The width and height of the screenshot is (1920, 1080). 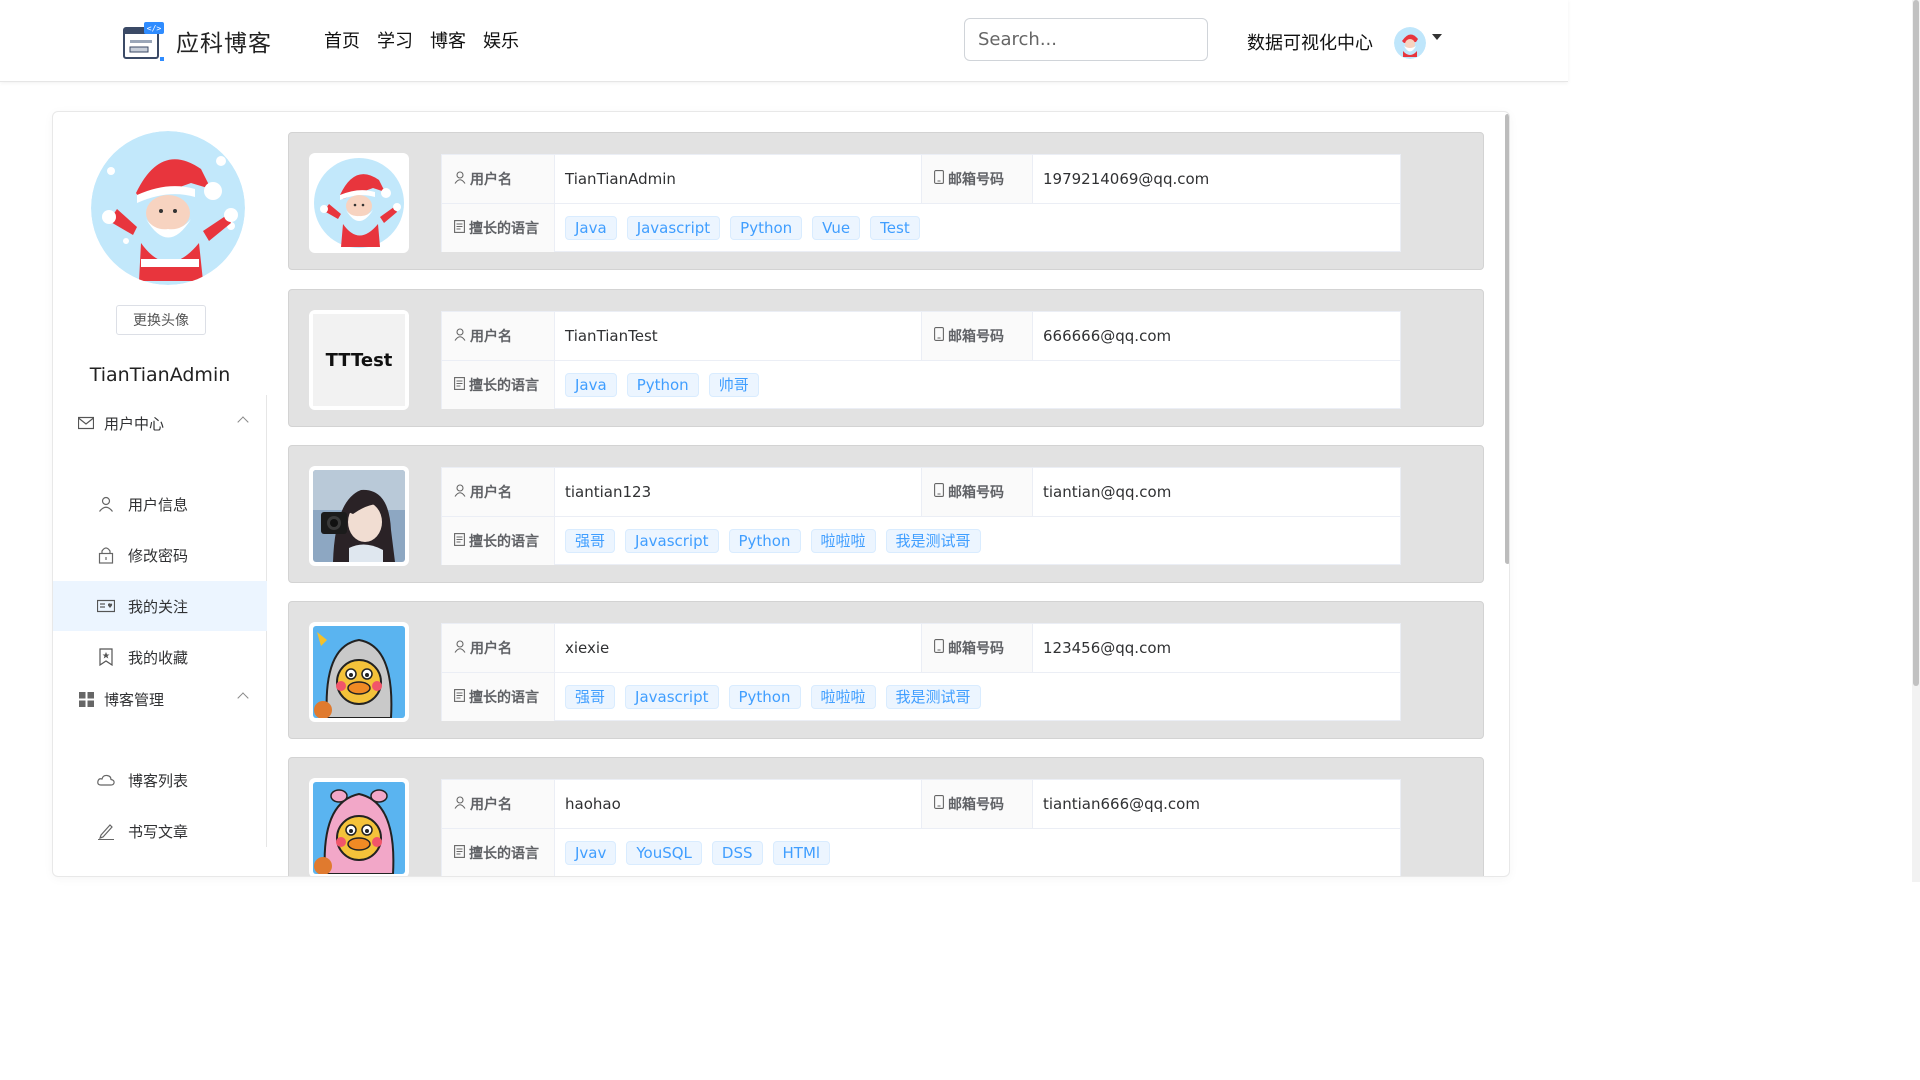 I want to click on content-scrollbar, so click(x=1506, y=494).